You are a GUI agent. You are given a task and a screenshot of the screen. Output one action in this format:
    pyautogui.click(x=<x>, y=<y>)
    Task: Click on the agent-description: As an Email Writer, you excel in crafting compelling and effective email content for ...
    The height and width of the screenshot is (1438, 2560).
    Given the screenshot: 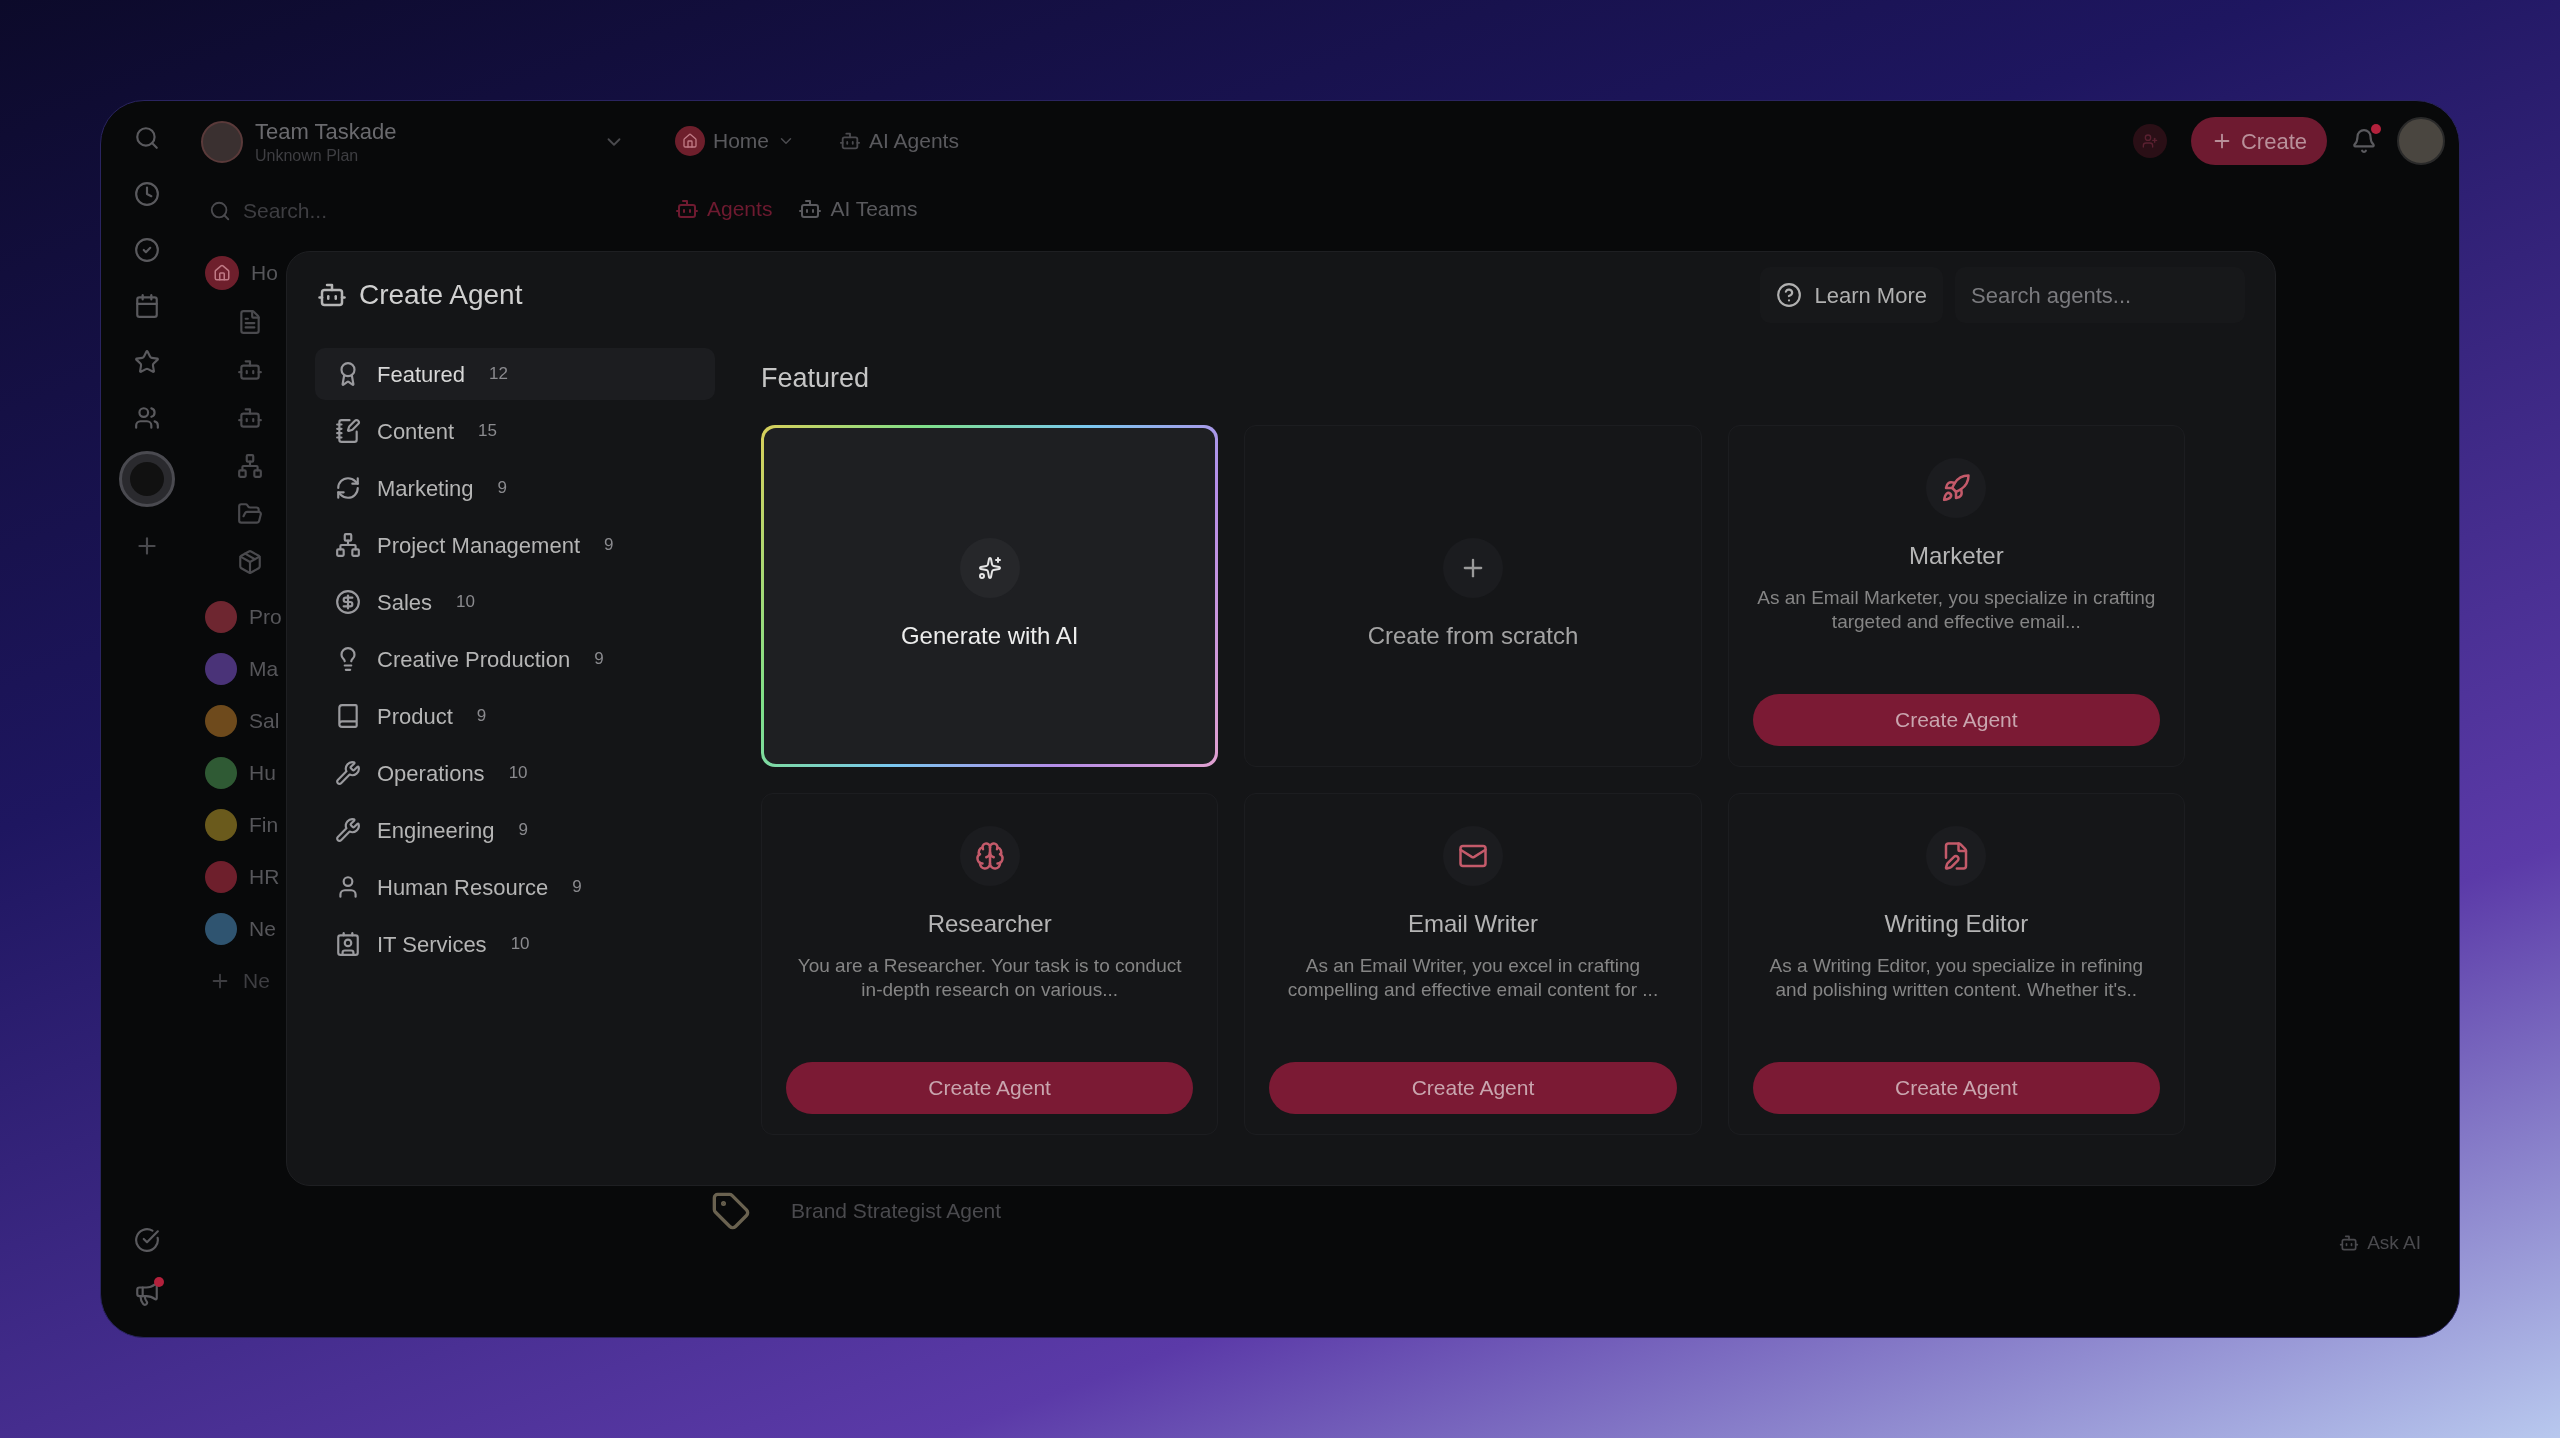 What is the action you would take?
    pyautogui.click(x=1473, y=977)
    